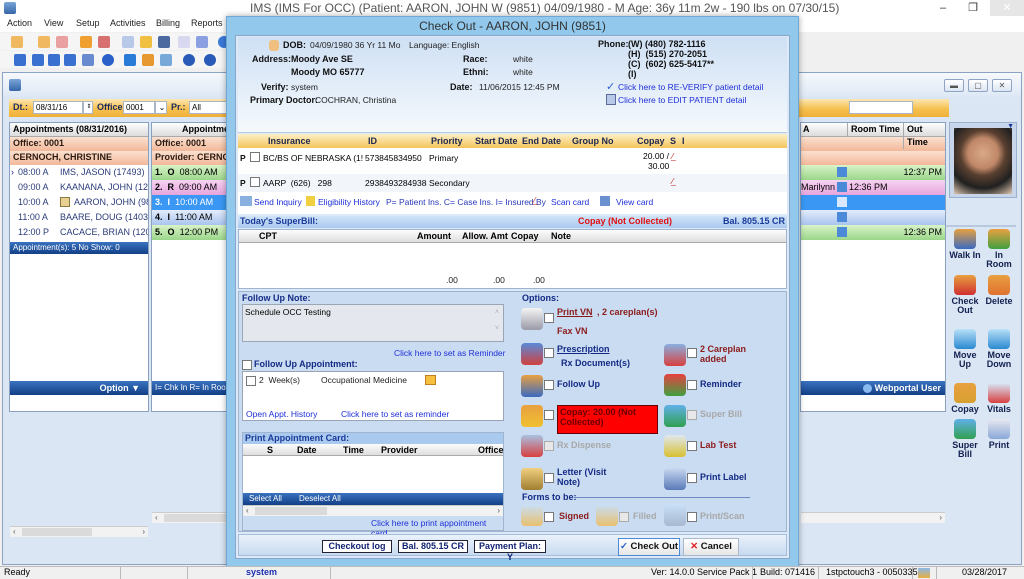 The width and height of the screenshot is (1024, 579). What do you see at coordinates (607, 419) in the screenshot?
I see `copay-option: Copay: 20.00 (Not Collected)` at bounding box center [607, 419].